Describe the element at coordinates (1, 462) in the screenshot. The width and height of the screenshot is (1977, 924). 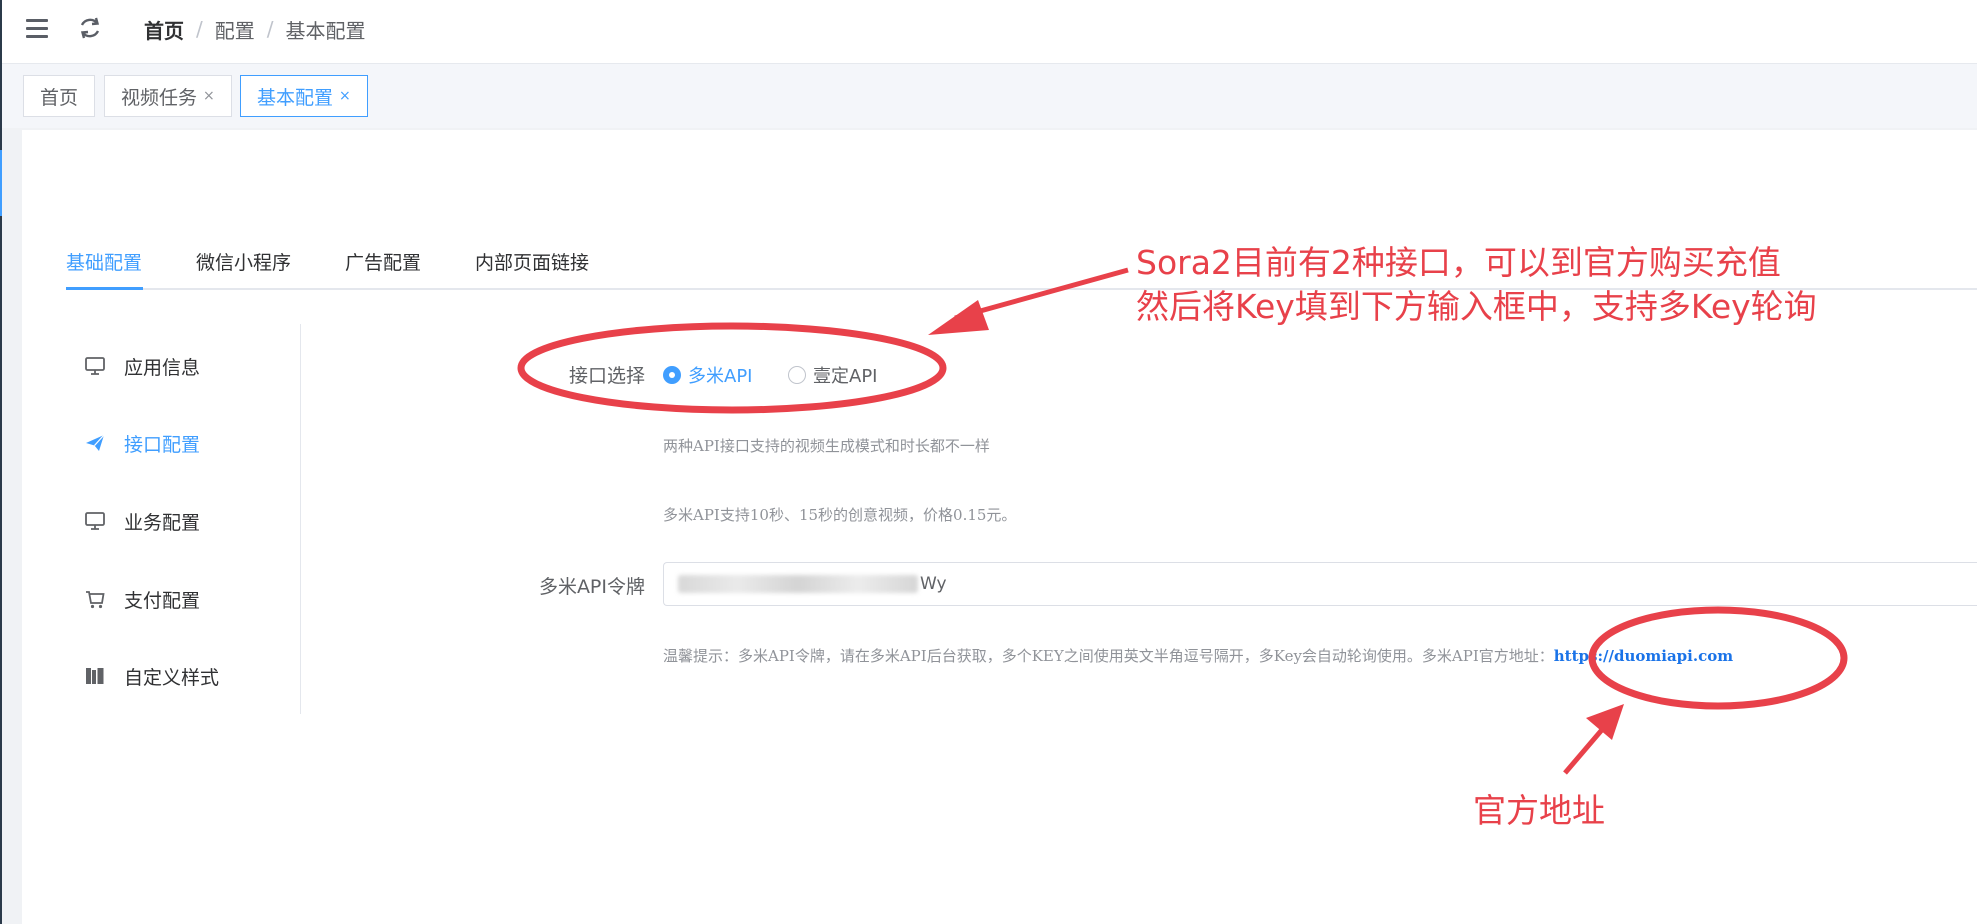
I see `left-sidebar-strip` at that location.